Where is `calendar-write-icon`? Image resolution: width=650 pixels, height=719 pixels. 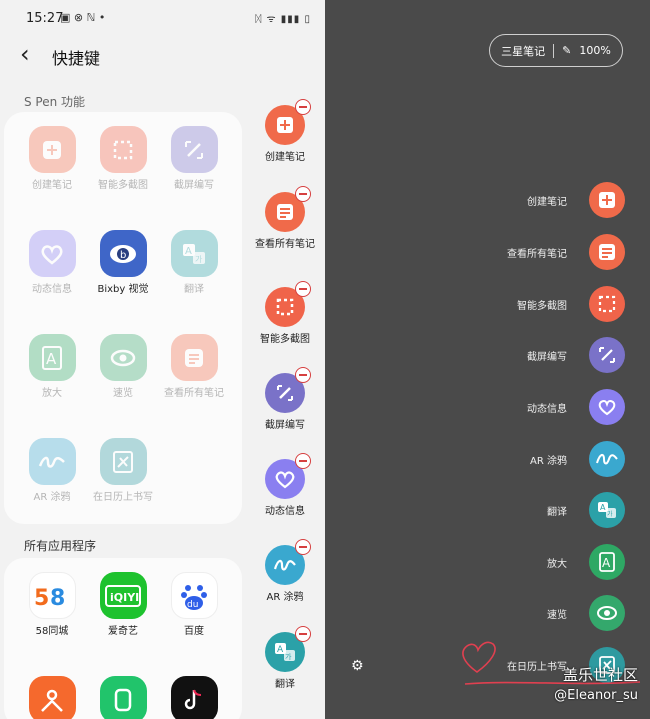 calendar-write-icon is located at coordinates (123, 461).